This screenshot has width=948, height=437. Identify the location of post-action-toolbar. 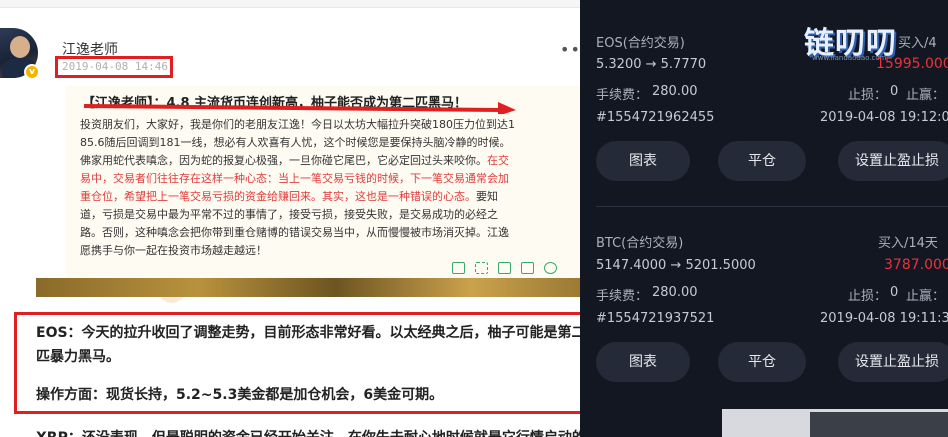
(504, 268).